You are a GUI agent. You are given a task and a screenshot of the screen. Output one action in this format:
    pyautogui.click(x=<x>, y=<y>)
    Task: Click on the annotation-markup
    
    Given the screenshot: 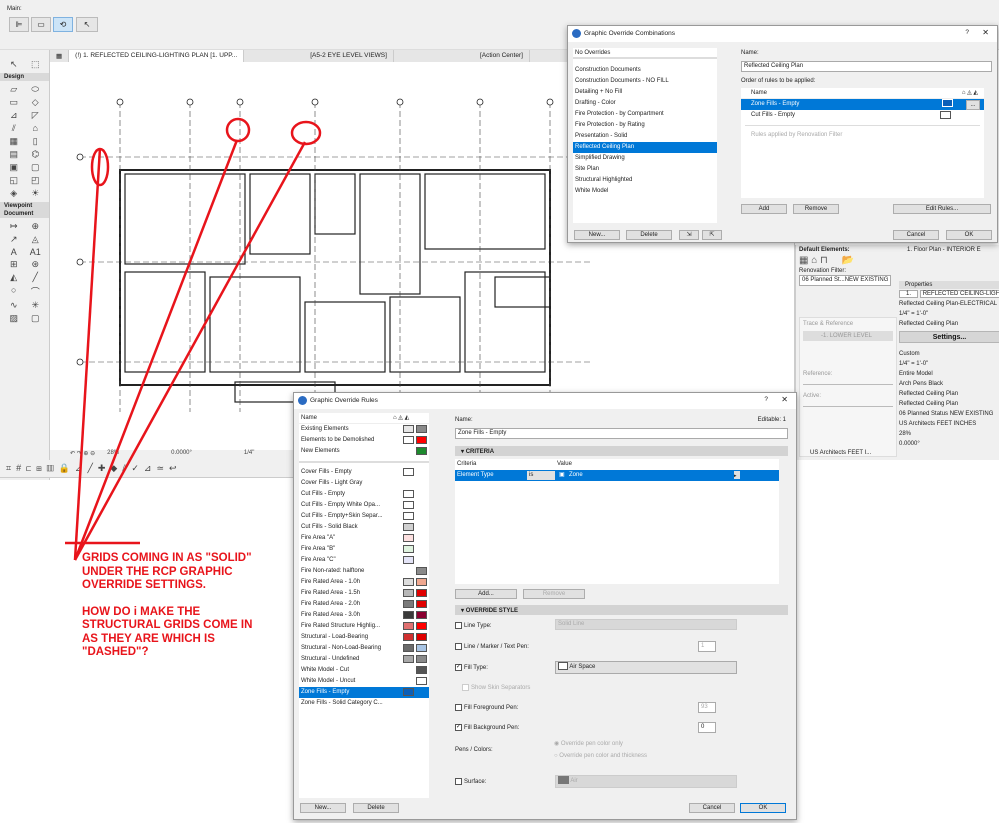 What is the action you would take?
    pyautogui.click(x=193, y=339)
    